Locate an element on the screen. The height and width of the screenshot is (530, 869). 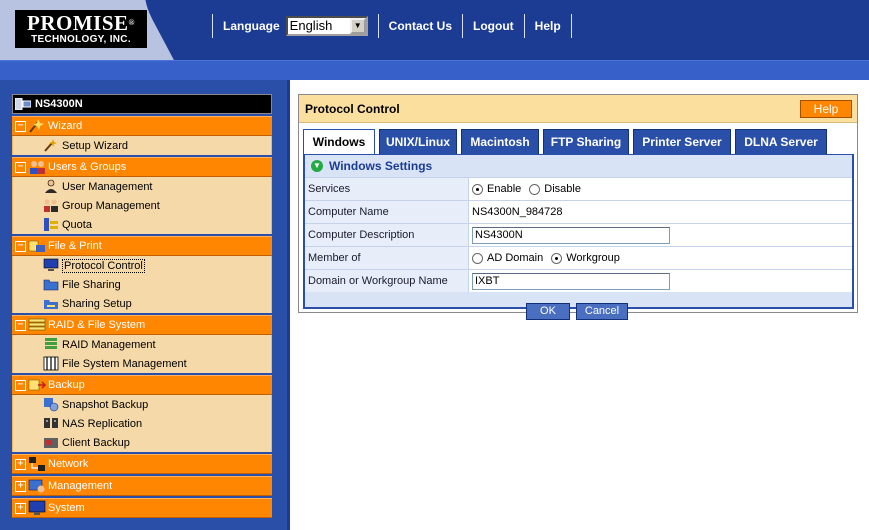
sidebar-item-label: Snapshot Backup is located at coordinates (105, 404).